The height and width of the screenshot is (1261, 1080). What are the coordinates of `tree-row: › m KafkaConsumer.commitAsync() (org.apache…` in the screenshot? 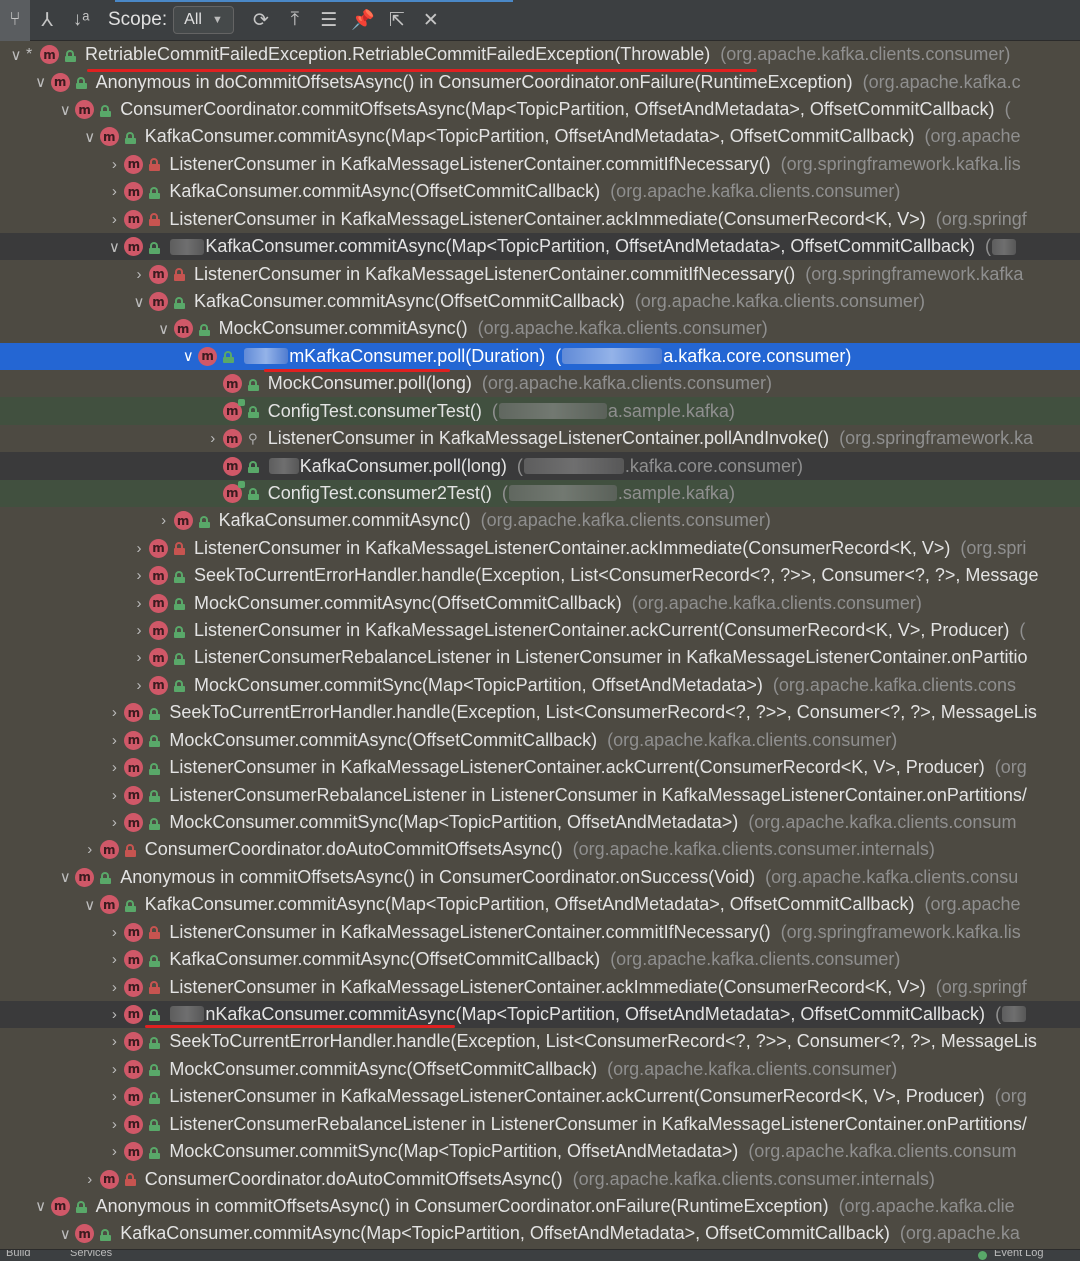 It's located at (540, 520).